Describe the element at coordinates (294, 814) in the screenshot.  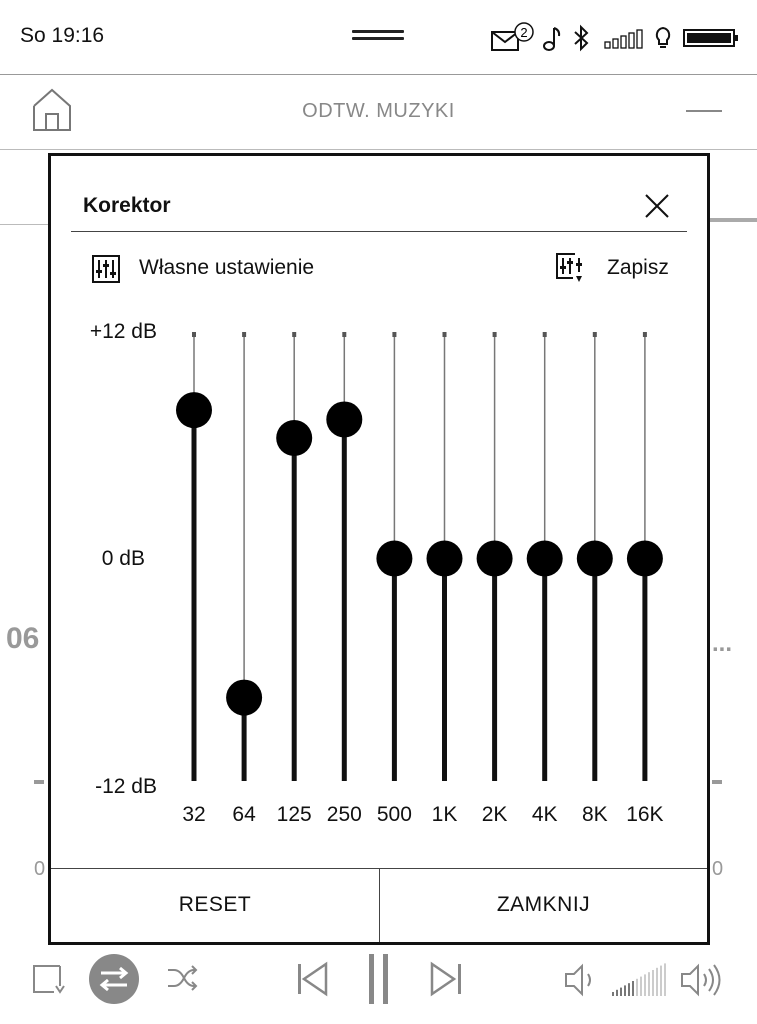
I see `band-freq-label: 125` at that location.